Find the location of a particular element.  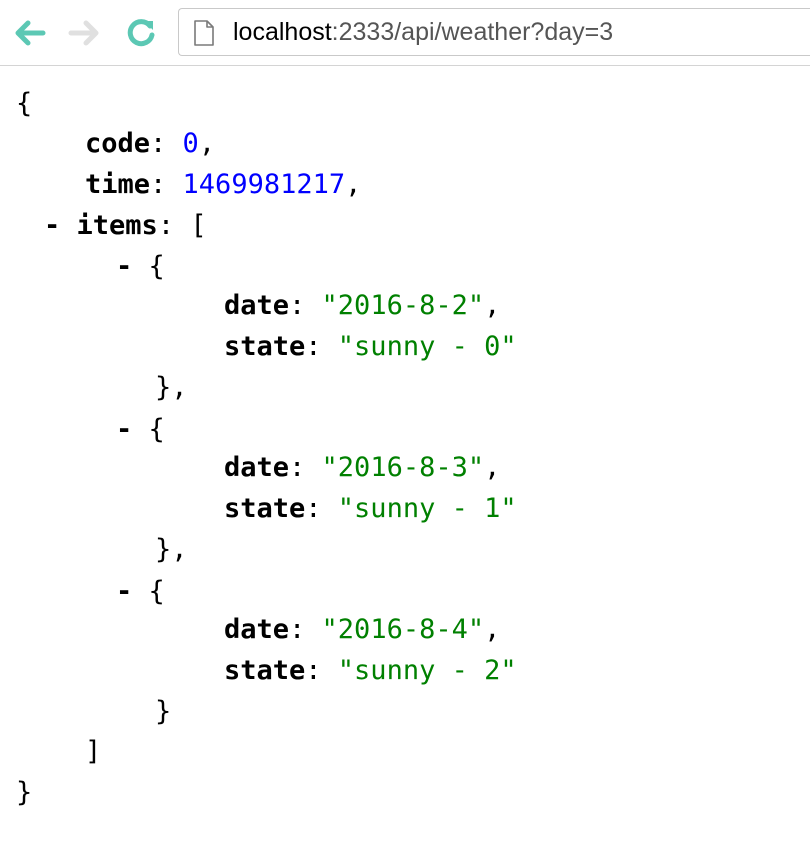

date-value: "2016-8-4" is located at coordinates (403, 629).